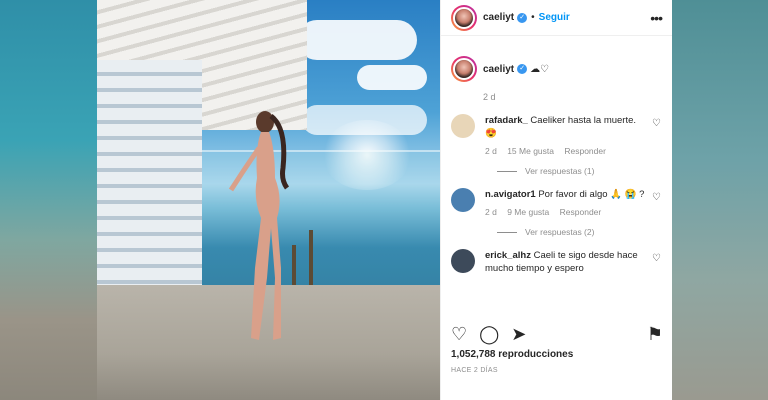 This screenshot has width=768, height=400. Describe the element at coordinates (655, 334) in the screenshot. I see `bookmark-icon: ⚑` at that location.